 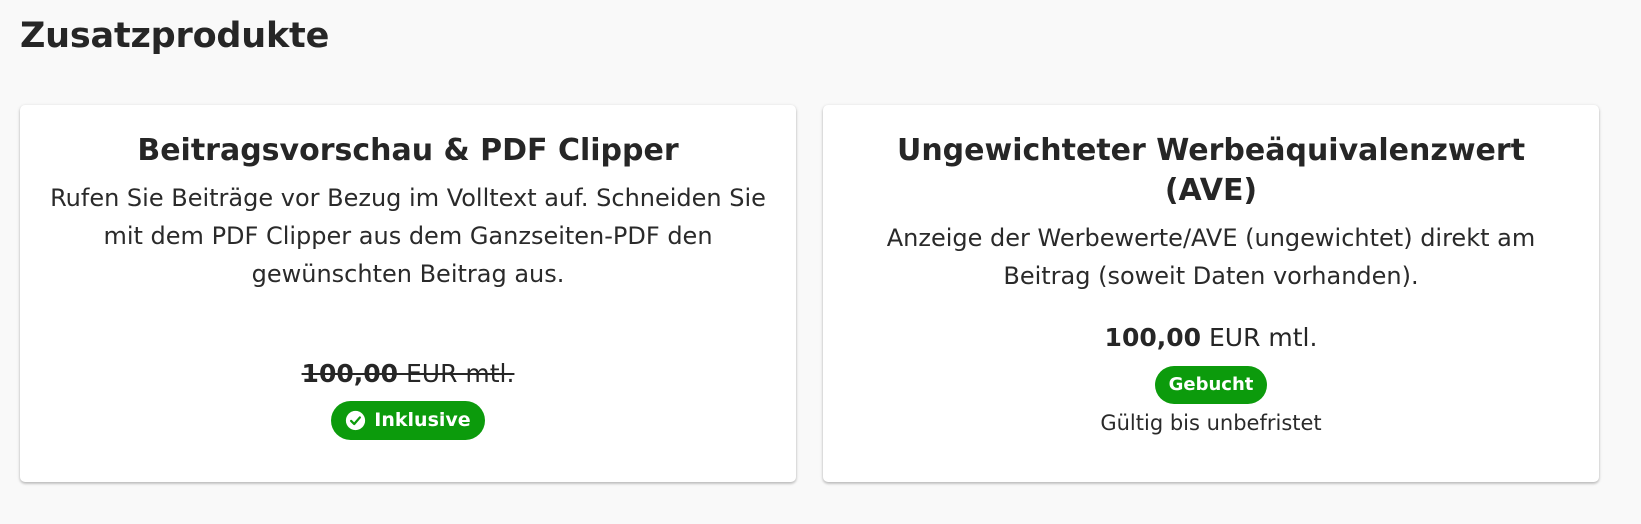 I want to click on price: 100,00 EUR mtl., so click(x=1211, y=338).